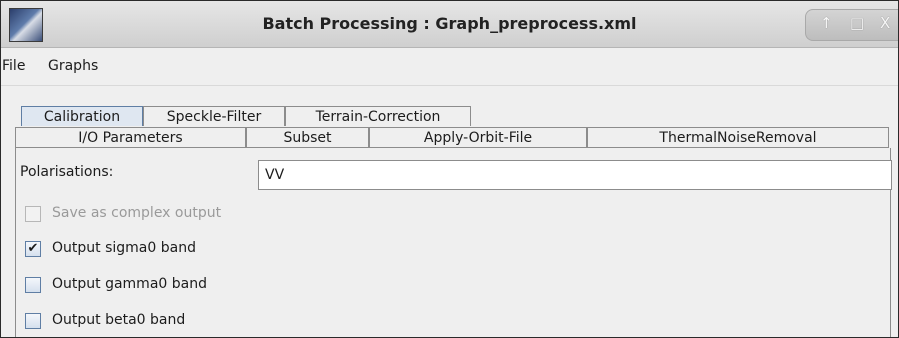 The height and width of the screenshot is (338, 899). What do you see at coordinates (885, 23) in the screenshot?
I see `close-icon: X` at bounding box center [885, 23].